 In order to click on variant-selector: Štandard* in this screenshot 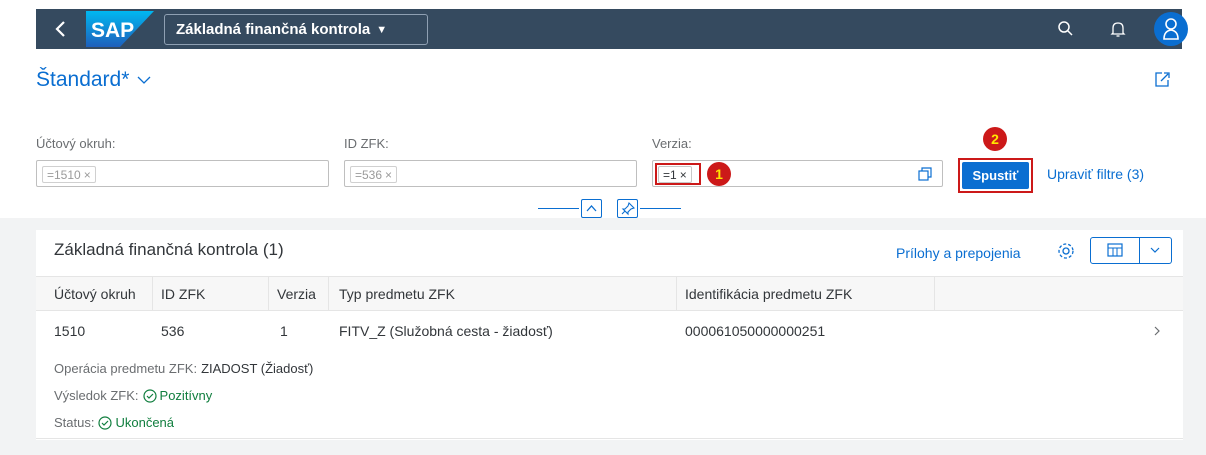, I will do `click(93, 80)`.